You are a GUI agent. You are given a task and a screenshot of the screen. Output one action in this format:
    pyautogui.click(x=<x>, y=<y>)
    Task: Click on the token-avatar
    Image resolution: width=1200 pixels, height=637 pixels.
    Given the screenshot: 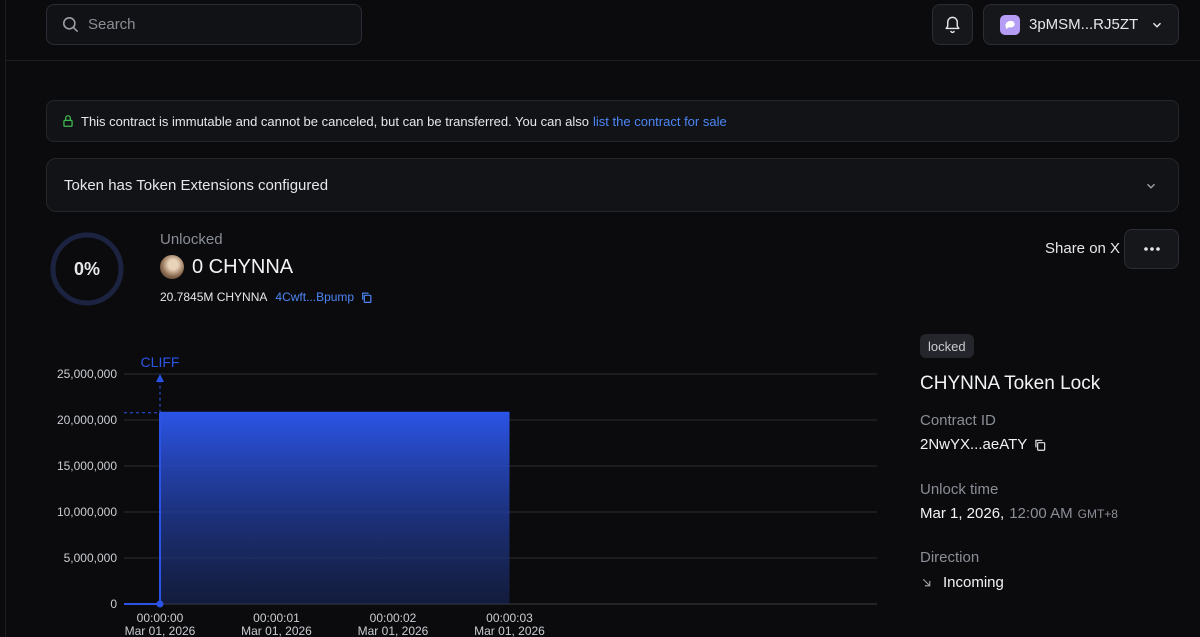 What is the action you would take?
    pyautogui.click(x=172, y=267)
    